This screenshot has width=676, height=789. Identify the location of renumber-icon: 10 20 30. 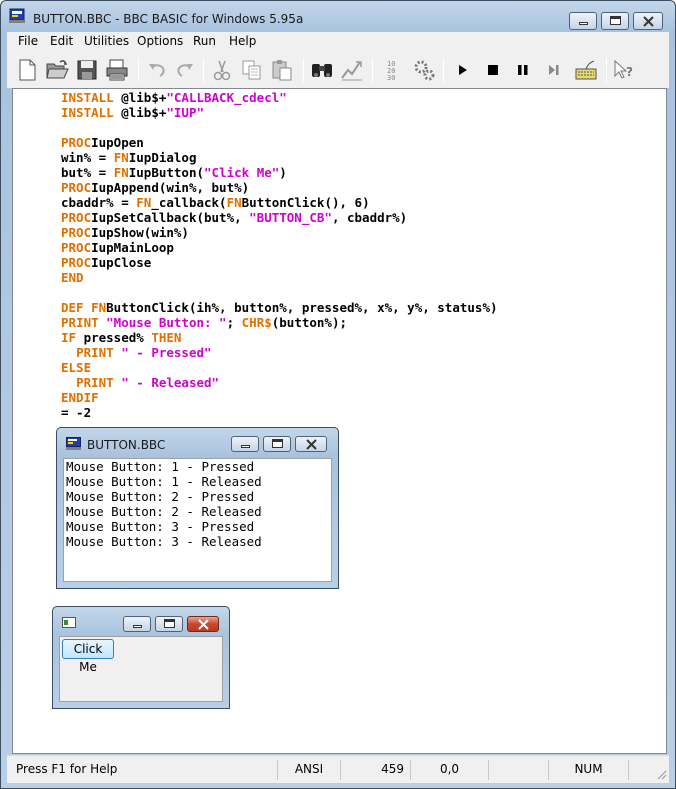
(396, 70).